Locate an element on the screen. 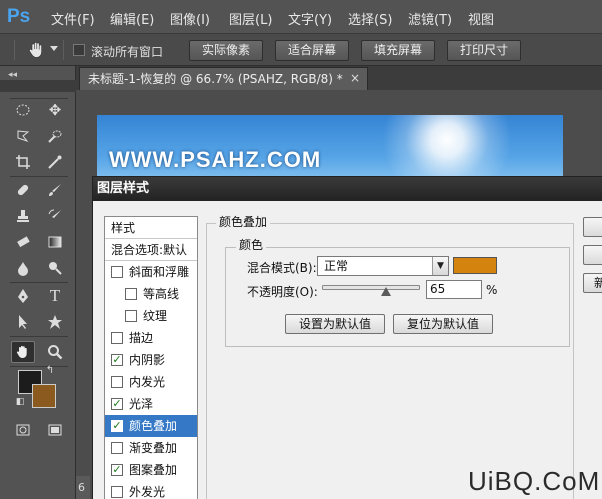 The width and height of the screenshot is (602, 499). list-item-label: 渐变叠加 is located at coordinates (153, 448).